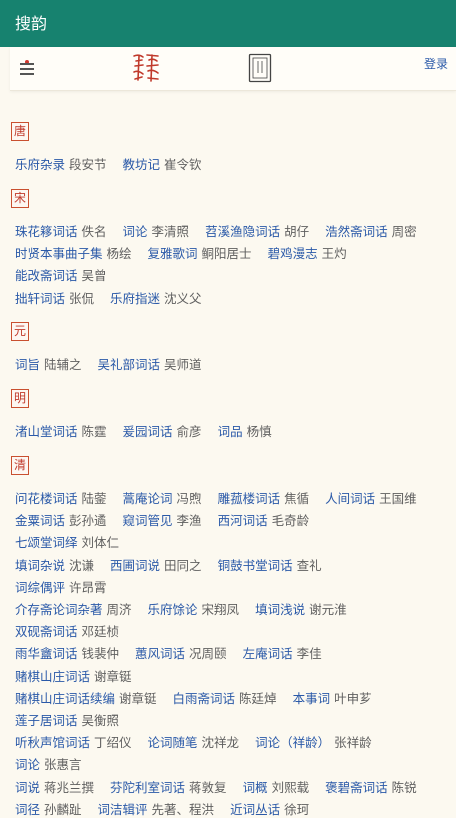  I want to click on book-title-link: 赌棋山庄词话, so click(52, 676).